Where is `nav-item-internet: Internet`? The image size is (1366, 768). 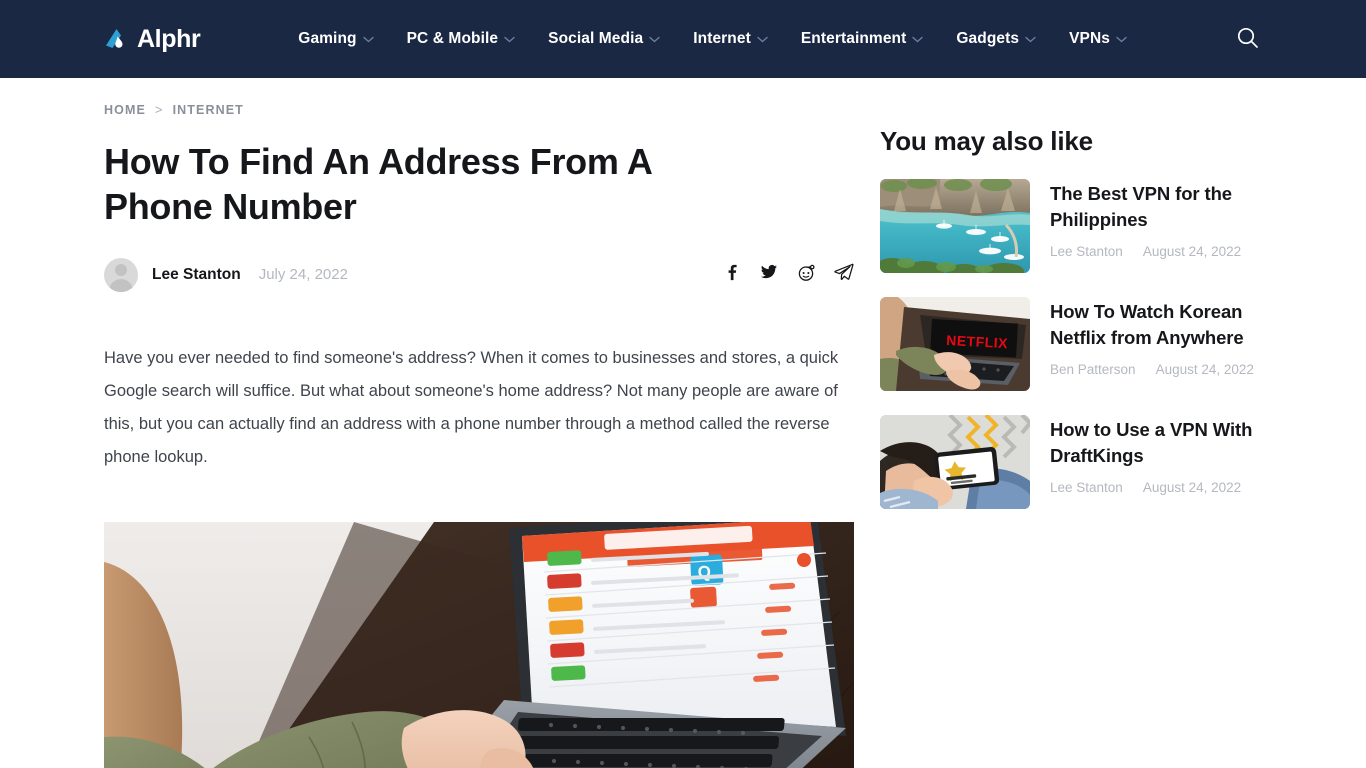 nav-item-internet: Internet is located at coordinates (730, 39).